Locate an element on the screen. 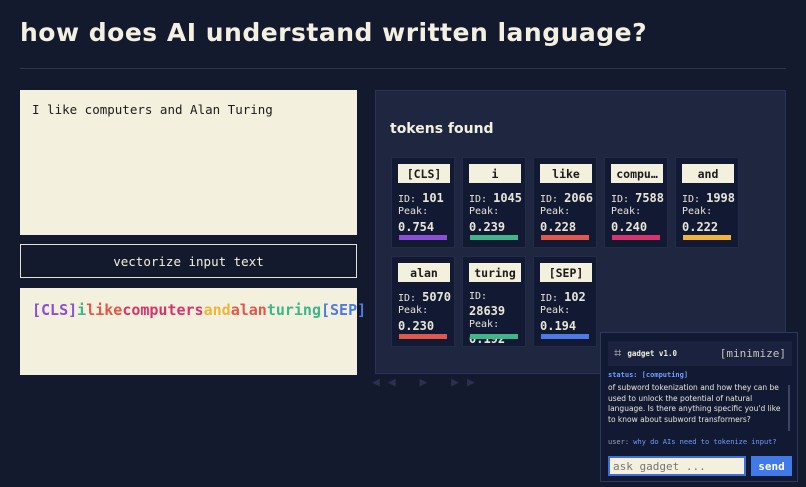  token-id-value: 101 is located at coordinates (433, 198).